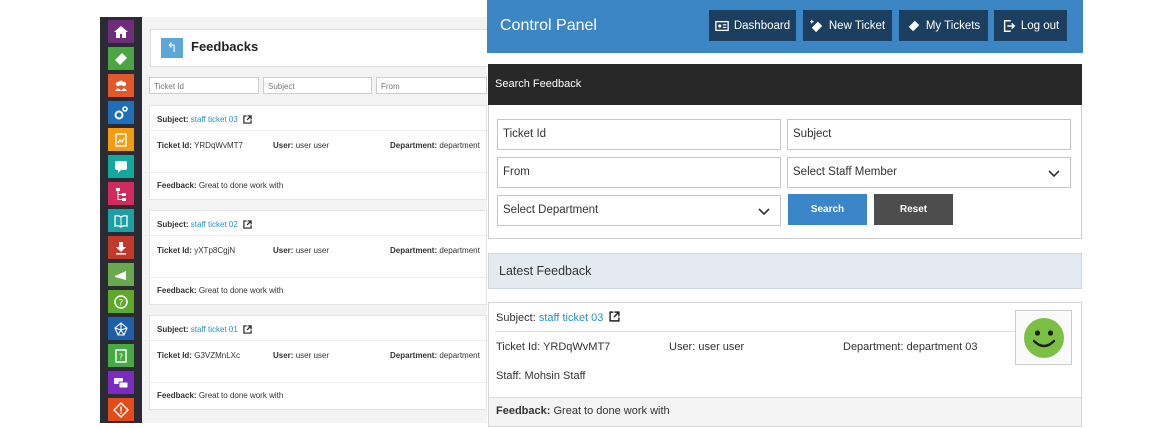 This screenshot has width=1170, height=428. I want to click on my-tickets-icon, so click(914, 25).